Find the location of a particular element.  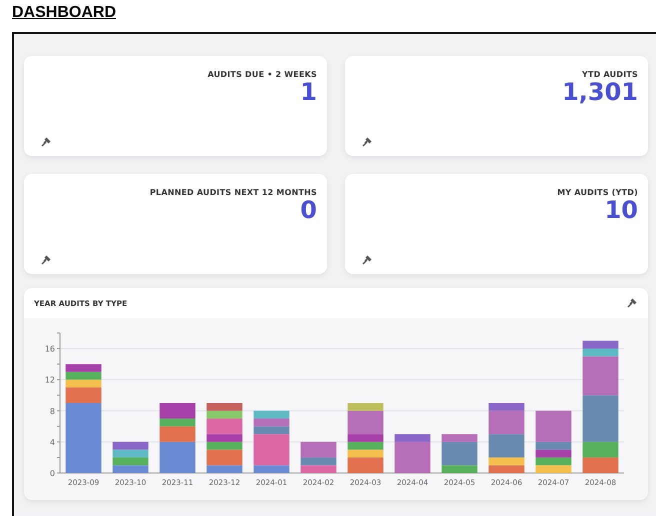

card-value: 1 is located at coordinates (308, 92).